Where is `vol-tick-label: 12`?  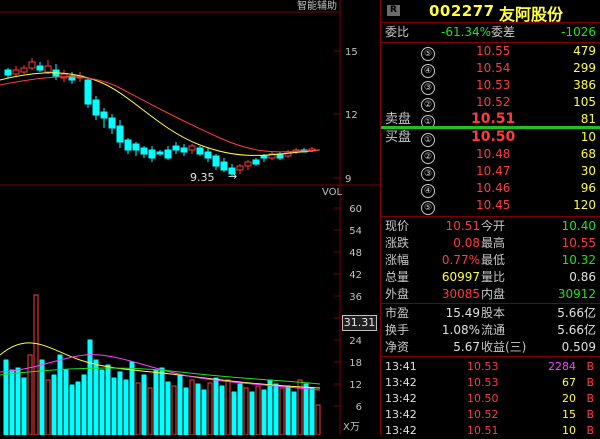
vol-tick-label: 12 is located at coordinates (355, 385).